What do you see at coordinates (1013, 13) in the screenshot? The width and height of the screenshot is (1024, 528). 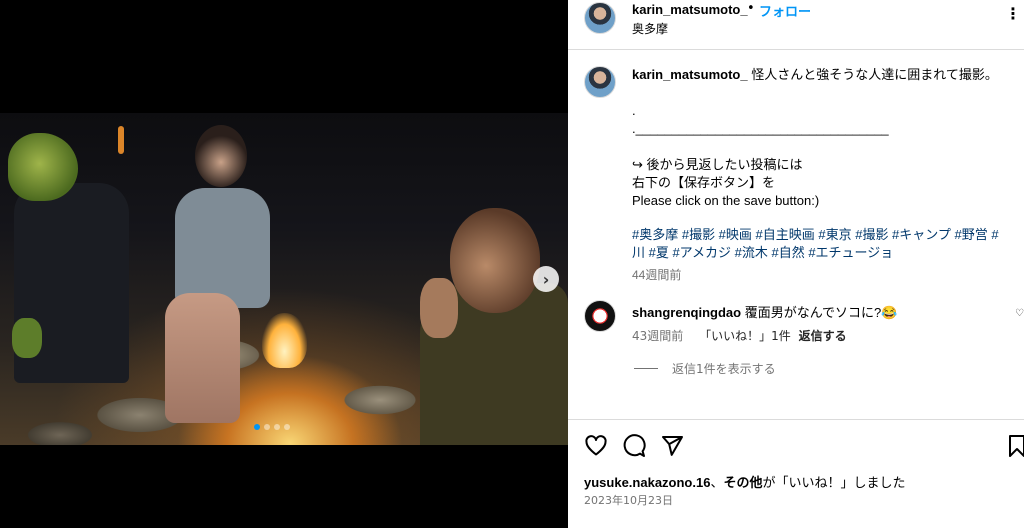 I see `more-options-icon: ⋮` at bounding box center [1013, 13].